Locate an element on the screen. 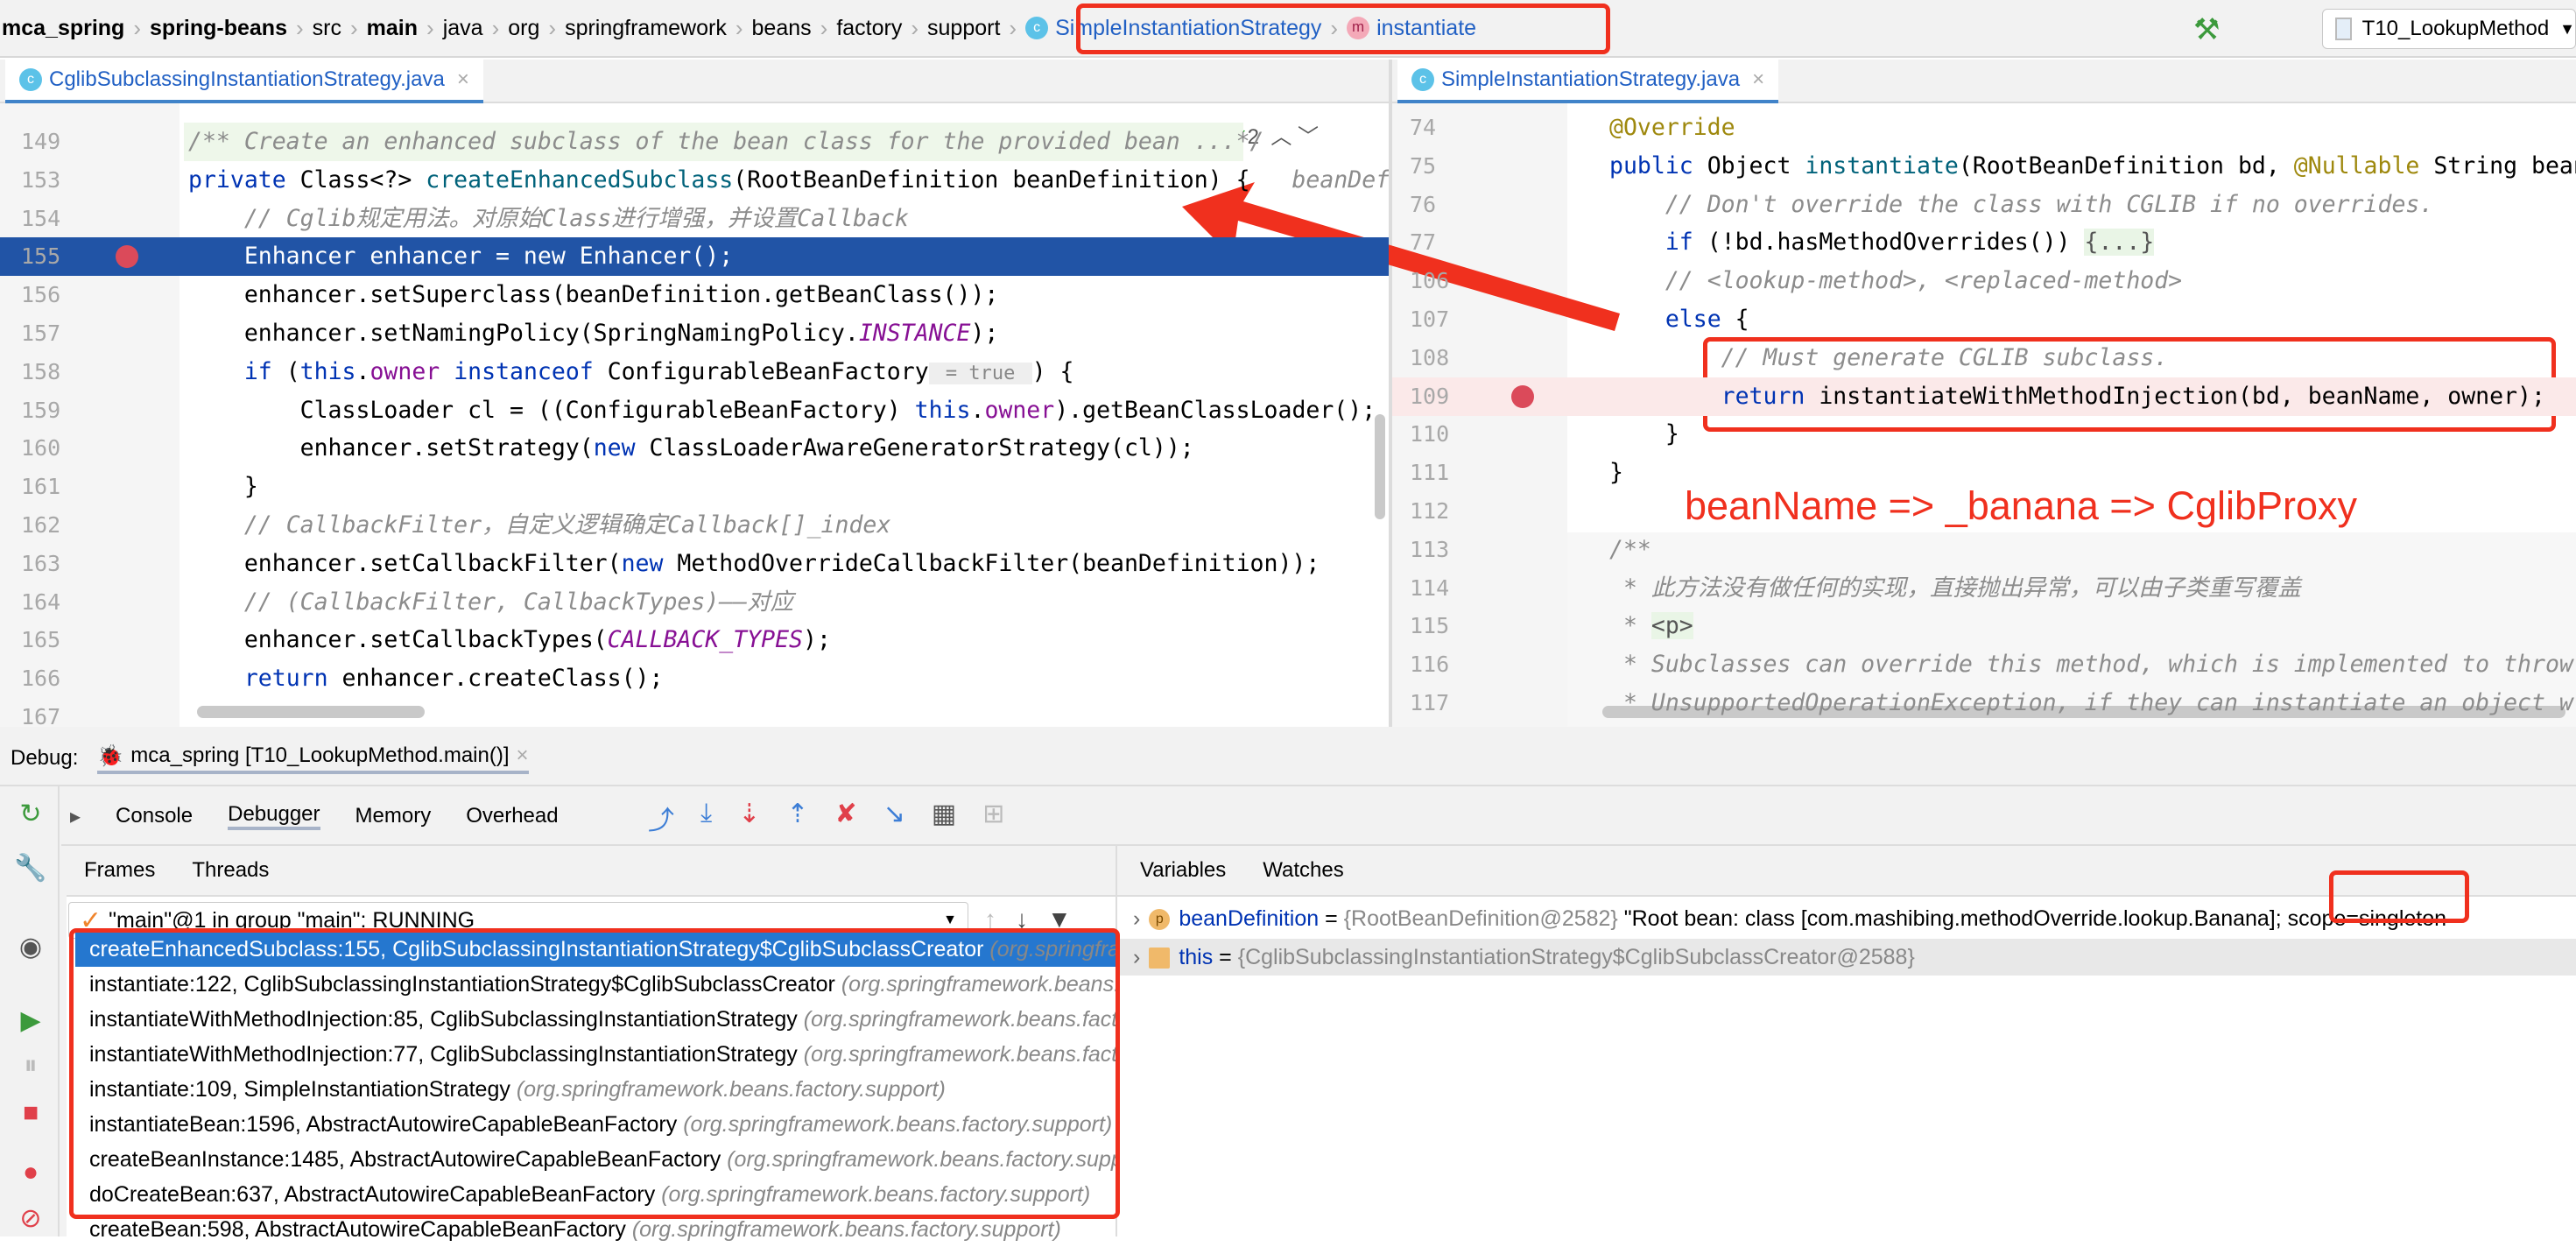 The width and height of the screenshot is (2576, 1247). tab-watches: Watches is located at coordinates (1303, 870).